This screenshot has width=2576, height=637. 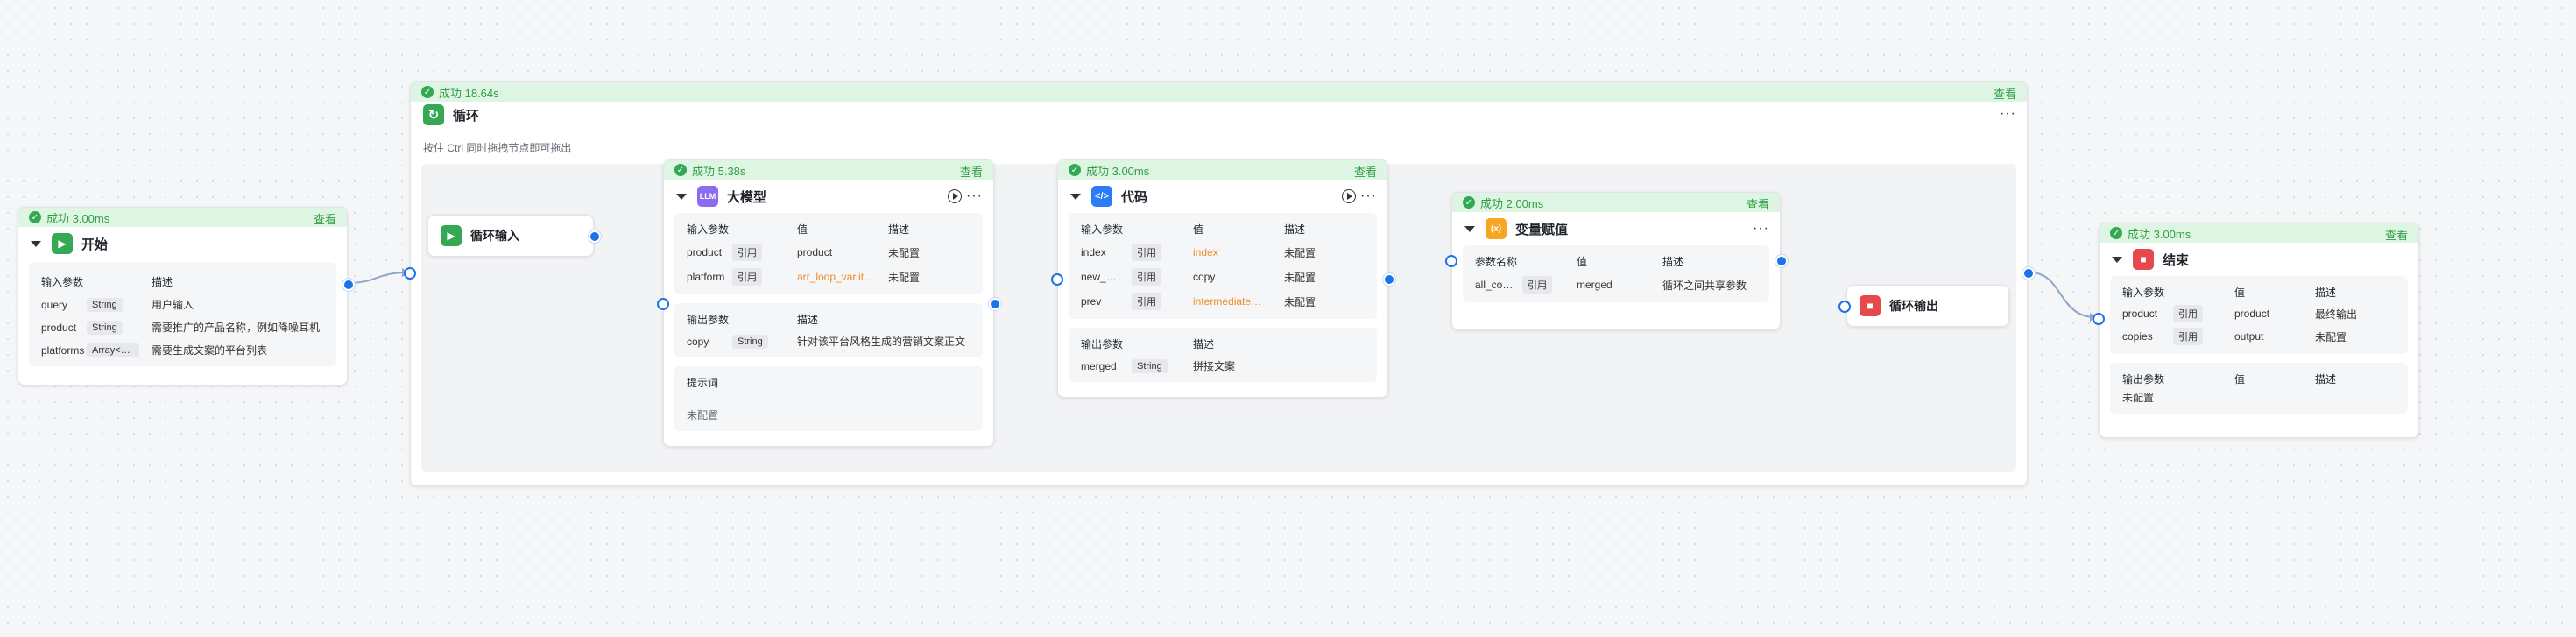 I want to click on loop-output-node: ■ 循环输出, so click(x=1927, y=306).